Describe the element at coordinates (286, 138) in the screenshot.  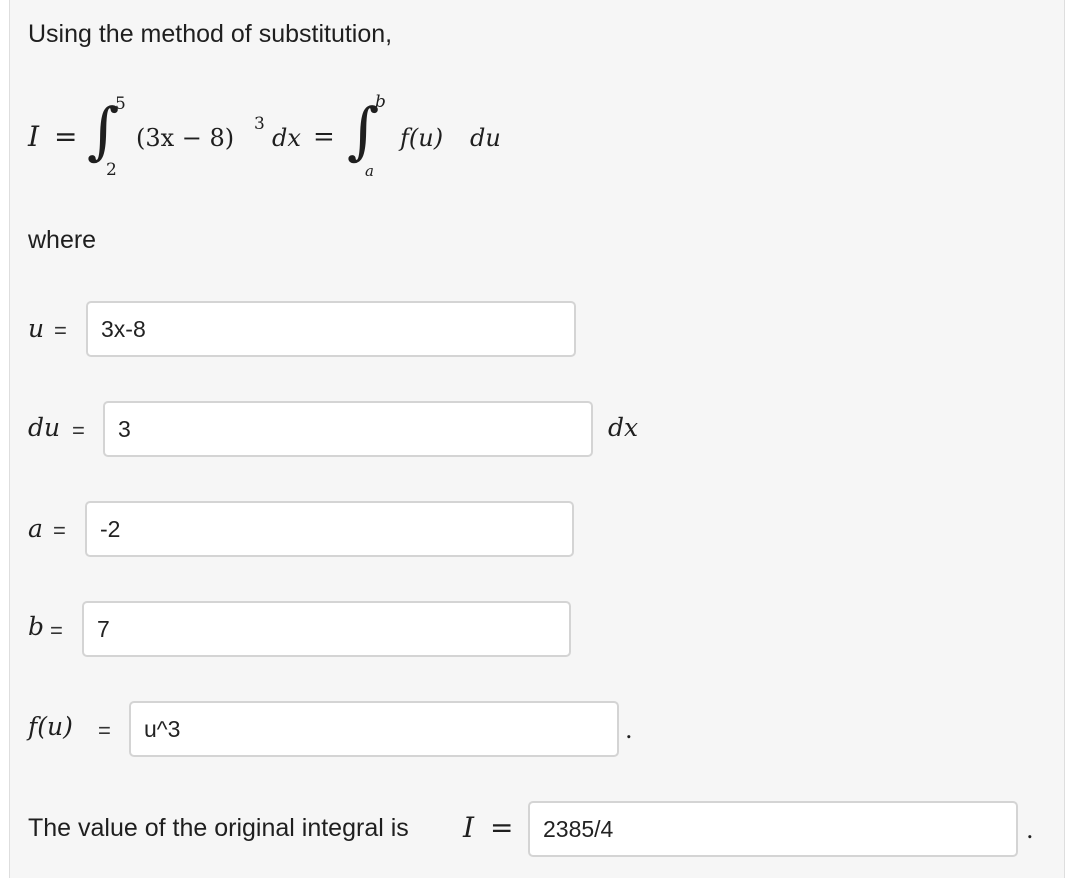
I see `dx-symbol: dx` at that location.